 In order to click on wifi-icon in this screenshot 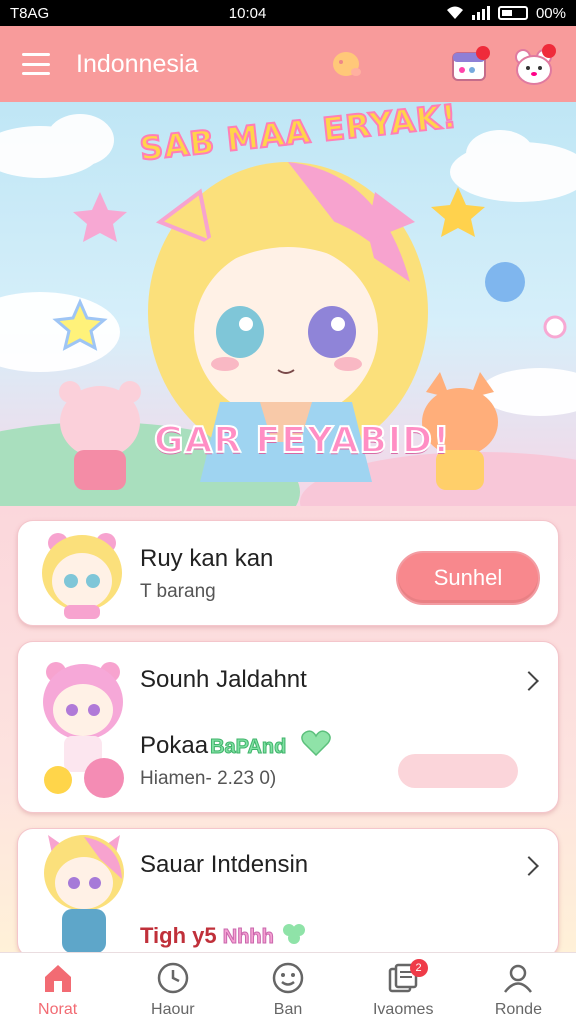, I will do `click(454, 12)`.